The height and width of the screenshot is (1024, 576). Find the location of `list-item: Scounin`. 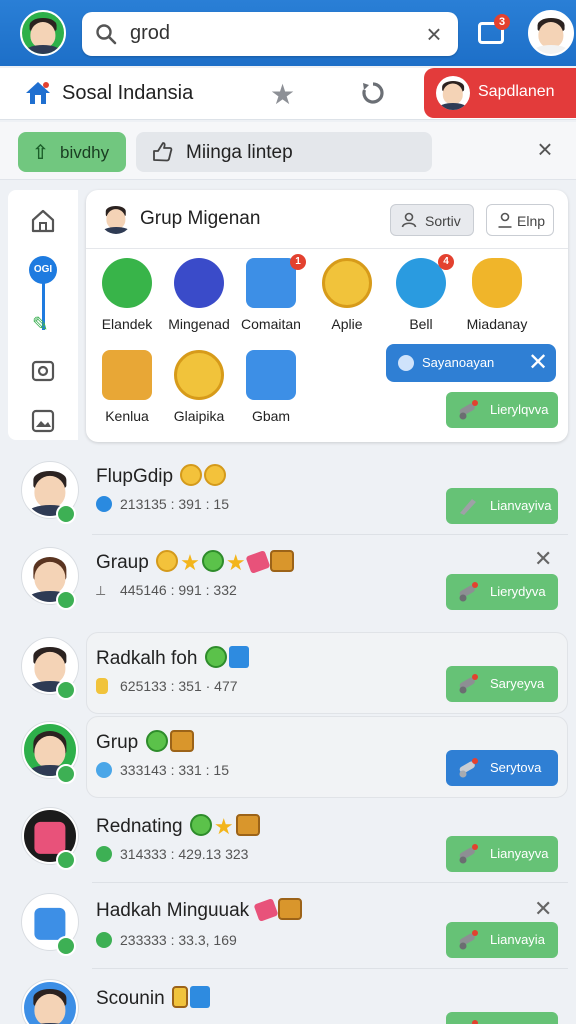

list-item: Scounin is located at coordinates (288, 998).